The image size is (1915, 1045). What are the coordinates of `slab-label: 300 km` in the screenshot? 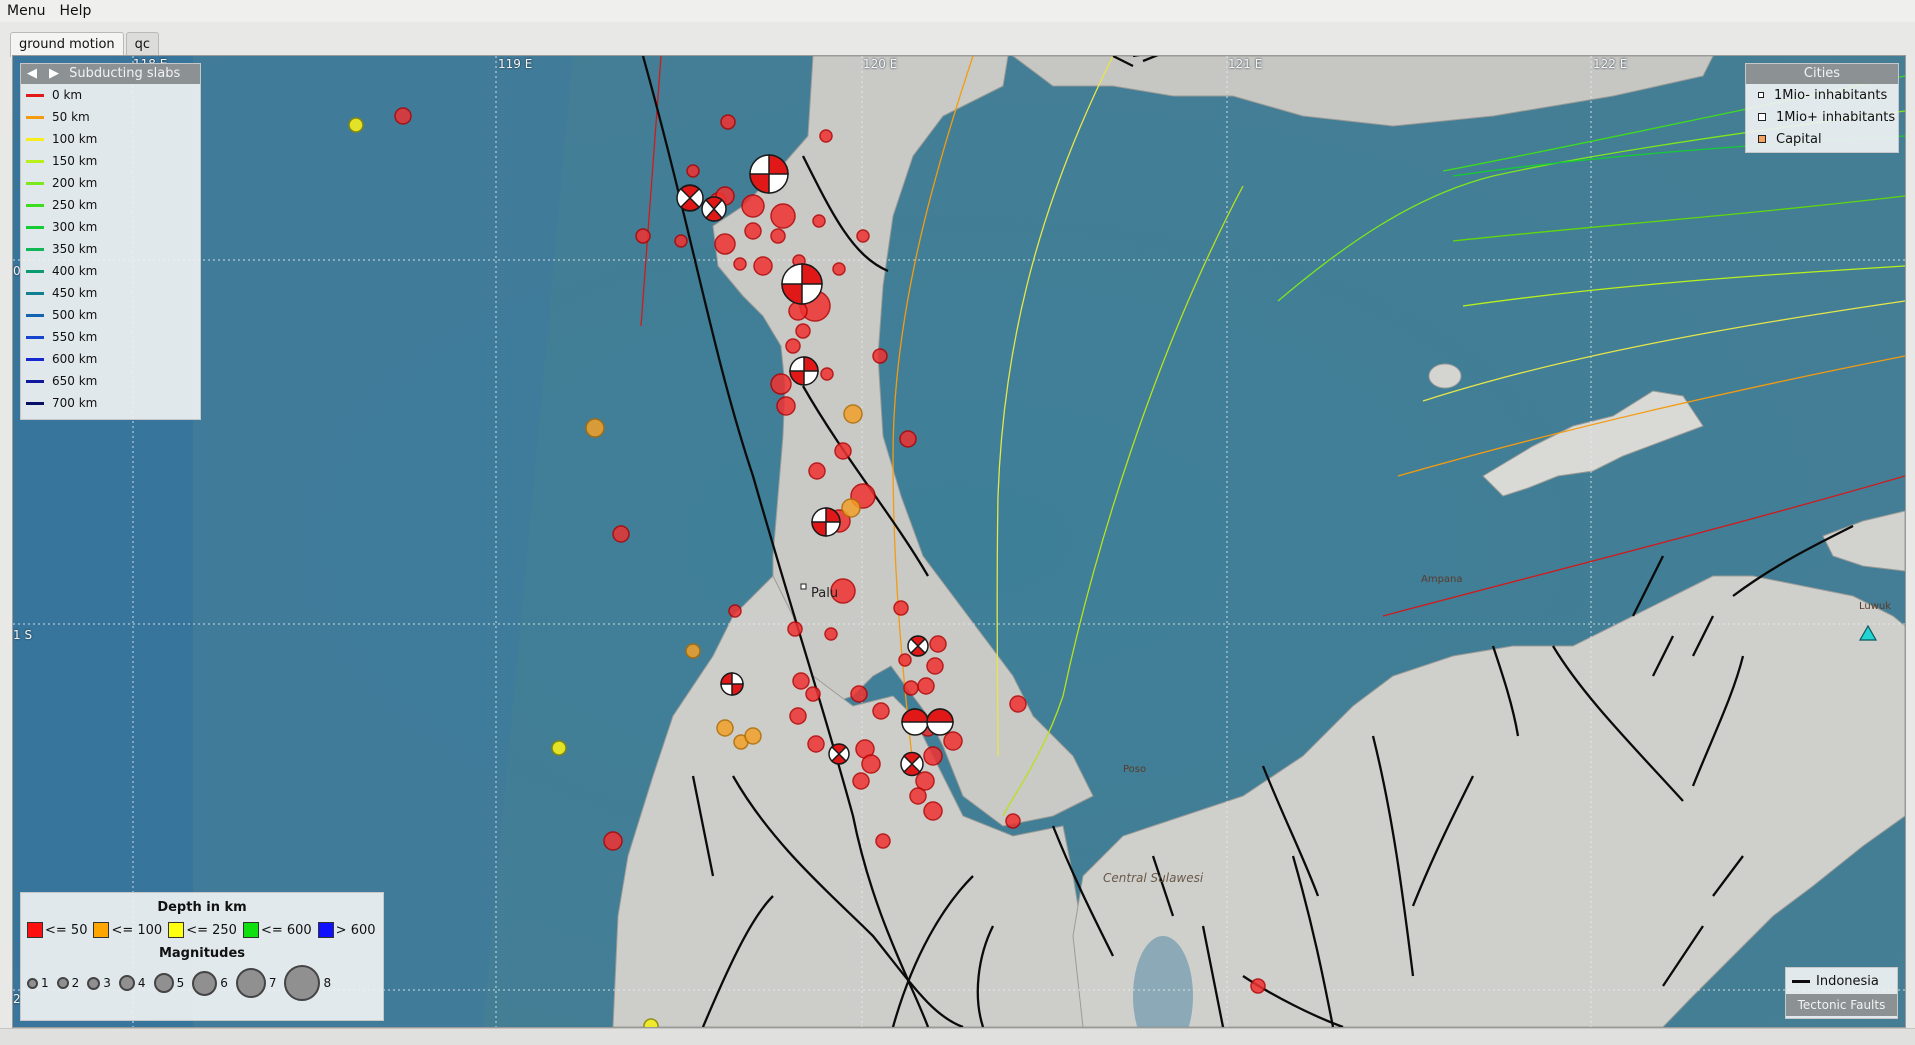 It's located at (75, 227).